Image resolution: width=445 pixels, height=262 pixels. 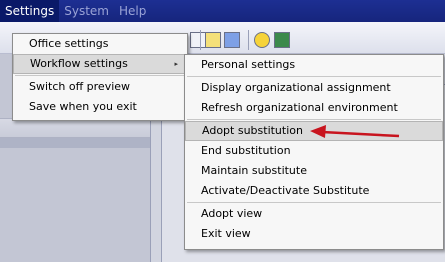 What do you see at coordinates (318, 131) in the screenshot?
I see `annotation-arrow-head` at bounding box center [318, 131].